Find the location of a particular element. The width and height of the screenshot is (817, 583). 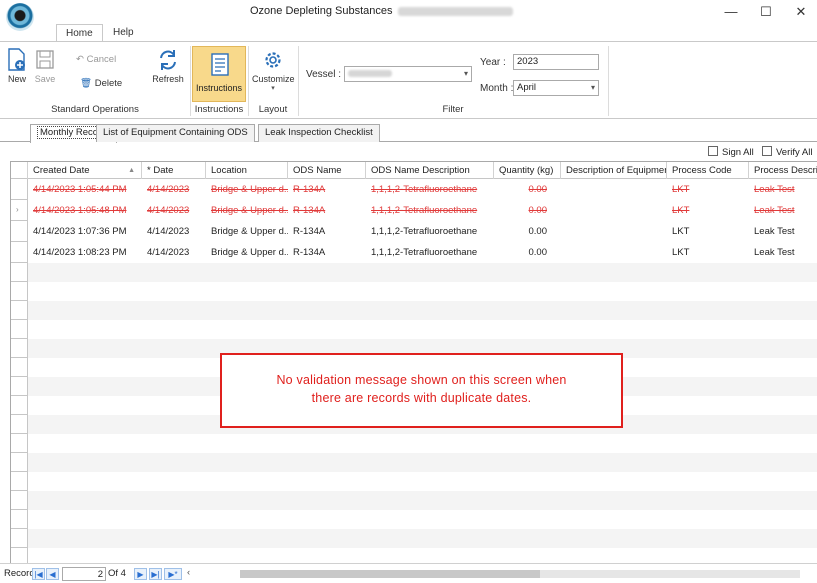

sign-all-label: Sign All is located at coordinates (738, 152).